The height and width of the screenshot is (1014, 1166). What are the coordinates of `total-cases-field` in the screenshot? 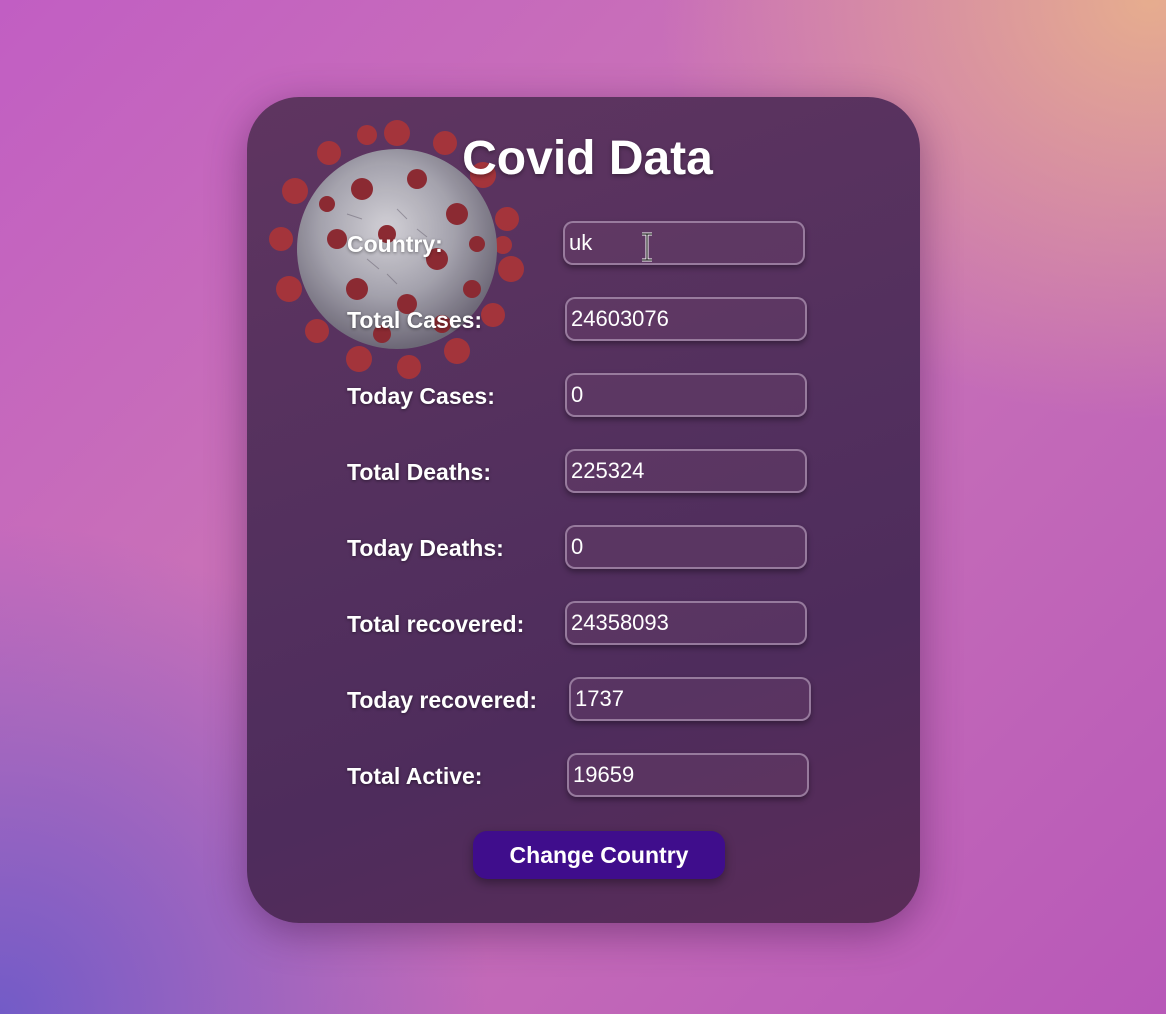 It's located at (686, 319).